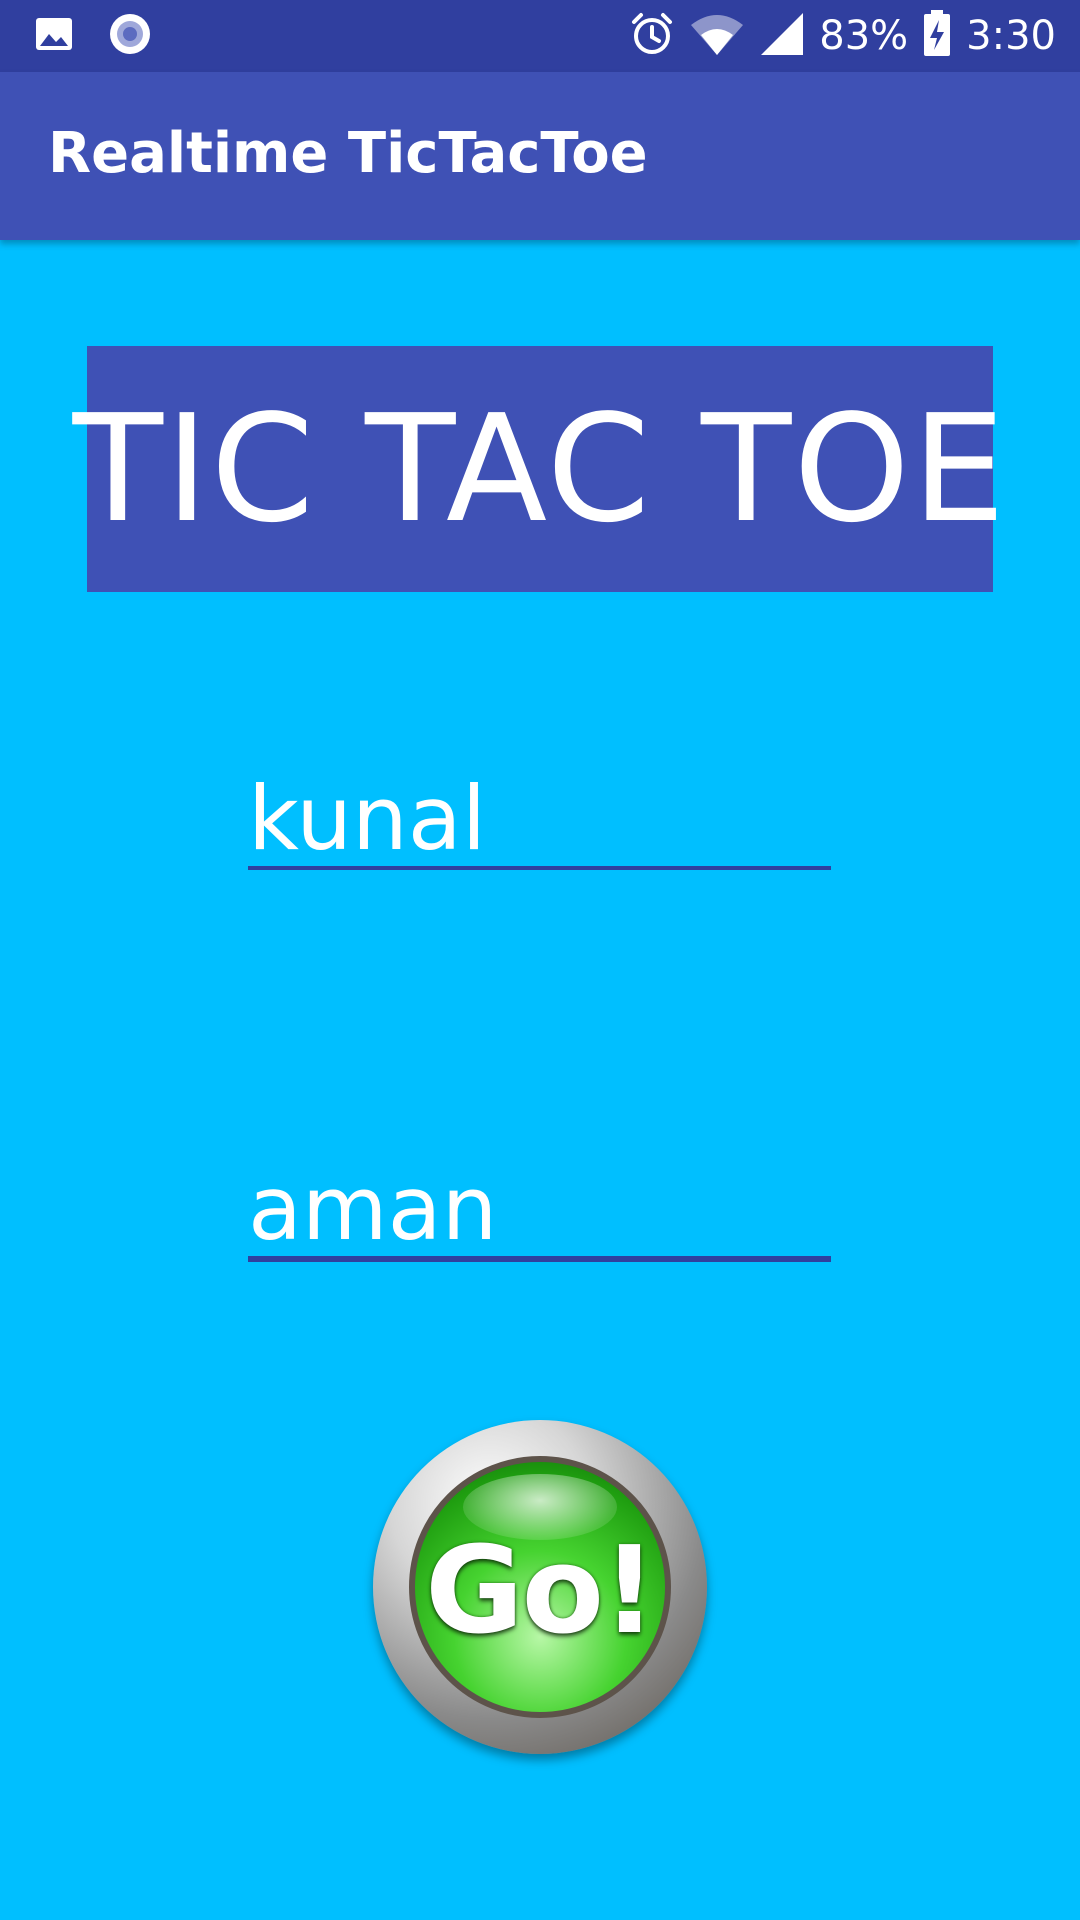 The width and height of the screenshot is (1080, 1920). Describe the element at coordinates (782, 36) in the screenshot. I see `signal-icon` at that location.